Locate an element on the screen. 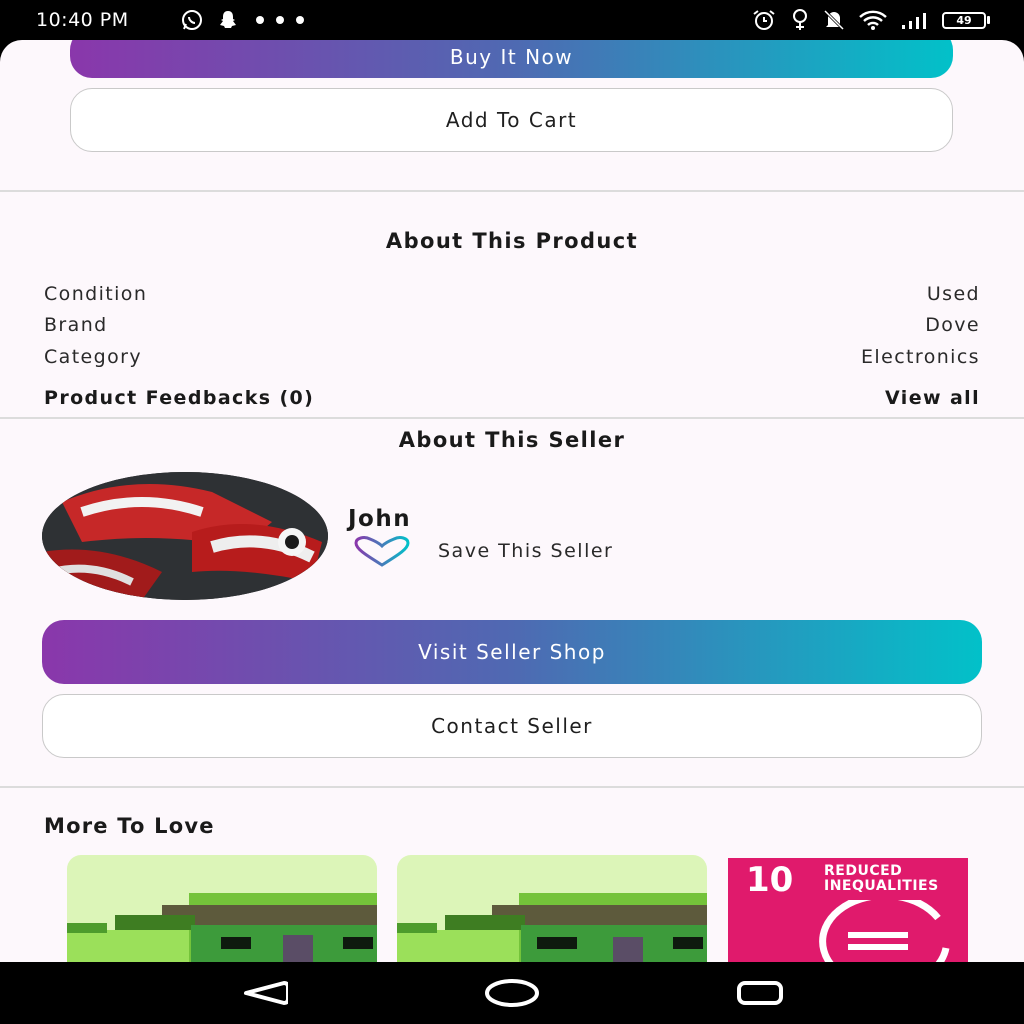 The image size is (1024, 1024). recents-button is located at coordinates (760, 993).